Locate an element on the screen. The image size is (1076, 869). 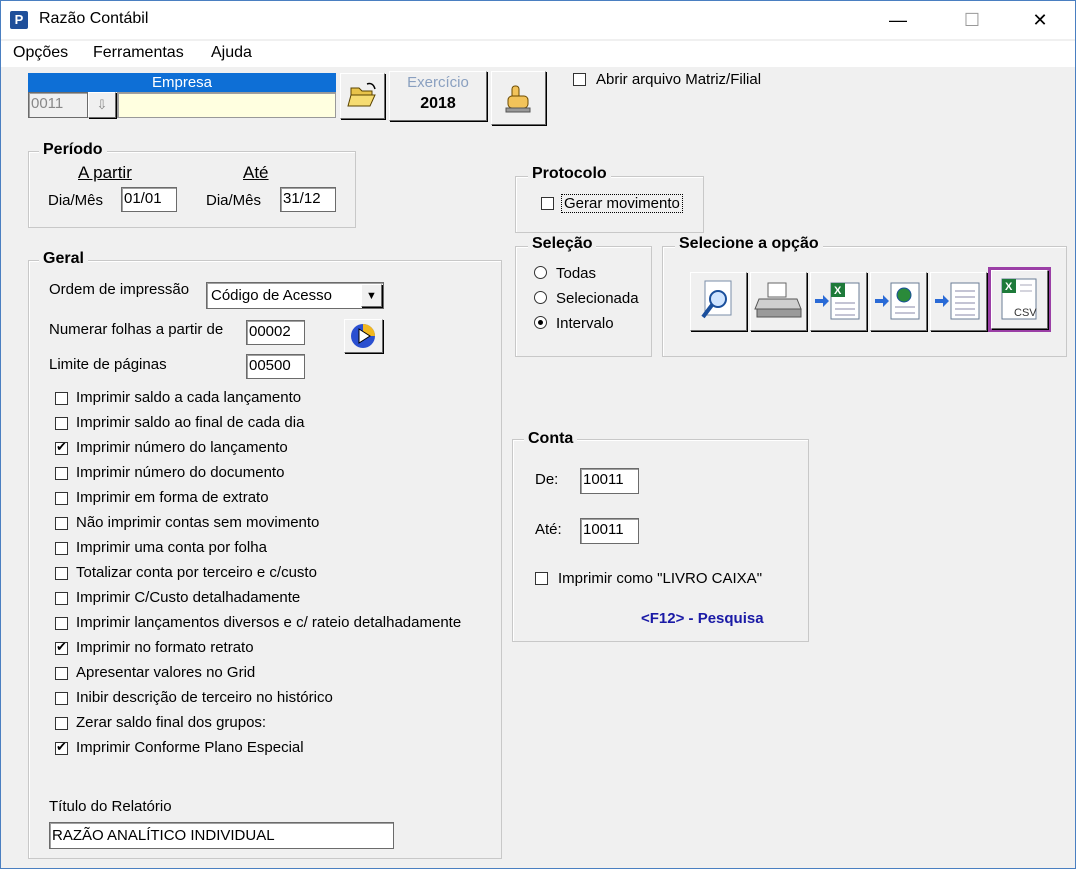
selecao-todas-radio is located at coordinates (540, 272).